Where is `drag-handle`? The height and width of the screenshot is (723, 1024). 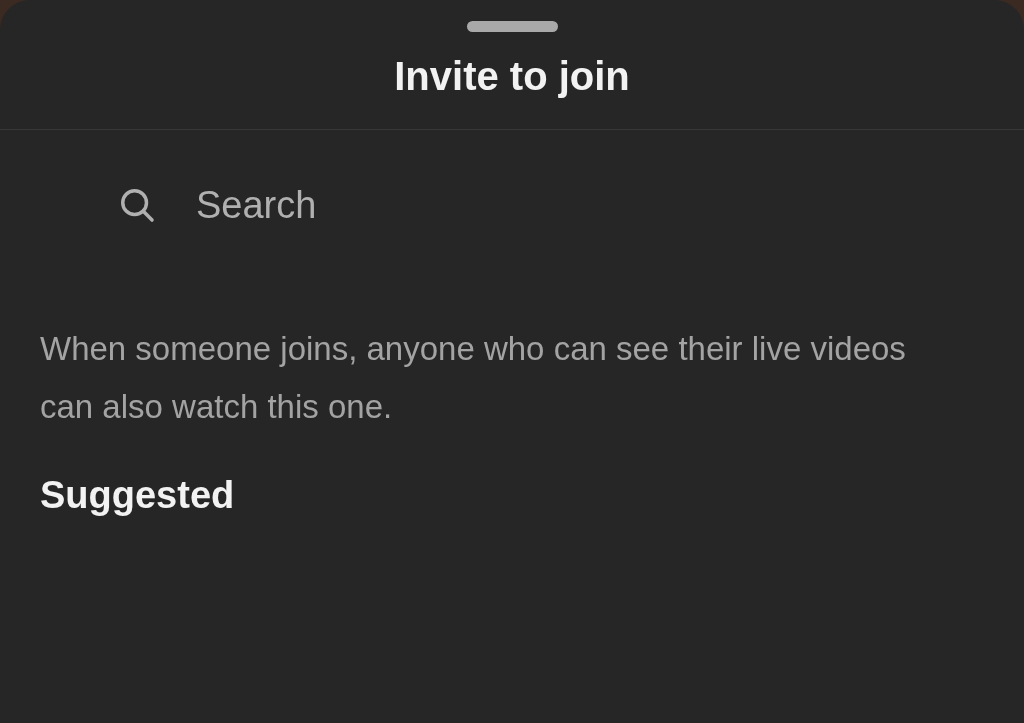
drag-handle is located at coordinates (512, 26).